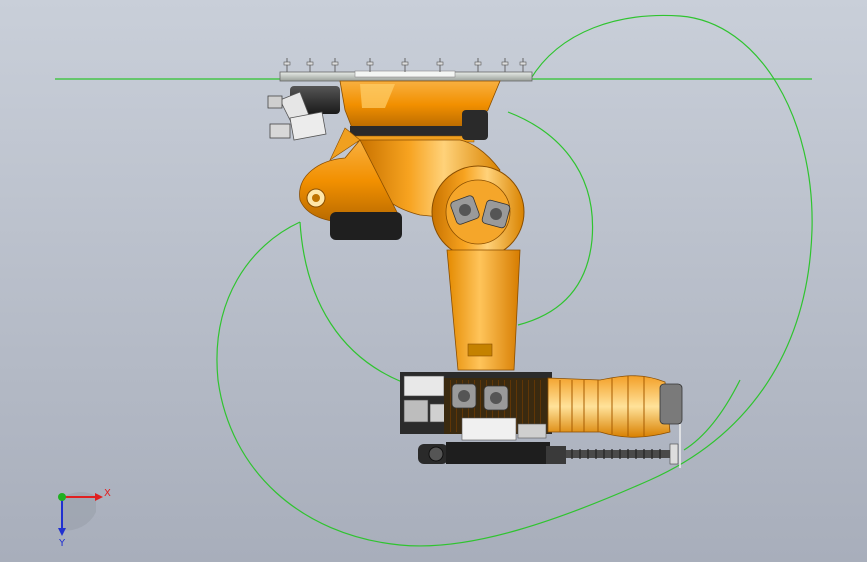 The image size is (867, 562). I want to click on coordinate-triad-icon: X Y, so click(84, 518).